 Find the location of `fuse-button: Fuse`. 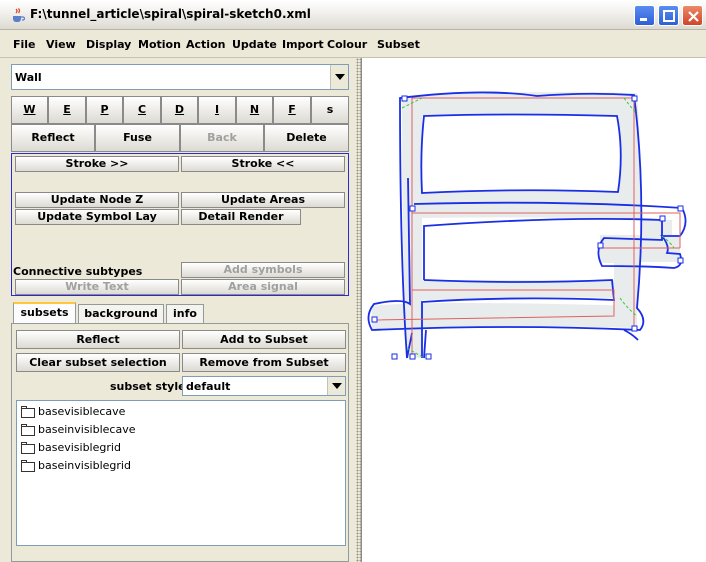

fuse-button: Fuse is located at coordinates (137, 138).